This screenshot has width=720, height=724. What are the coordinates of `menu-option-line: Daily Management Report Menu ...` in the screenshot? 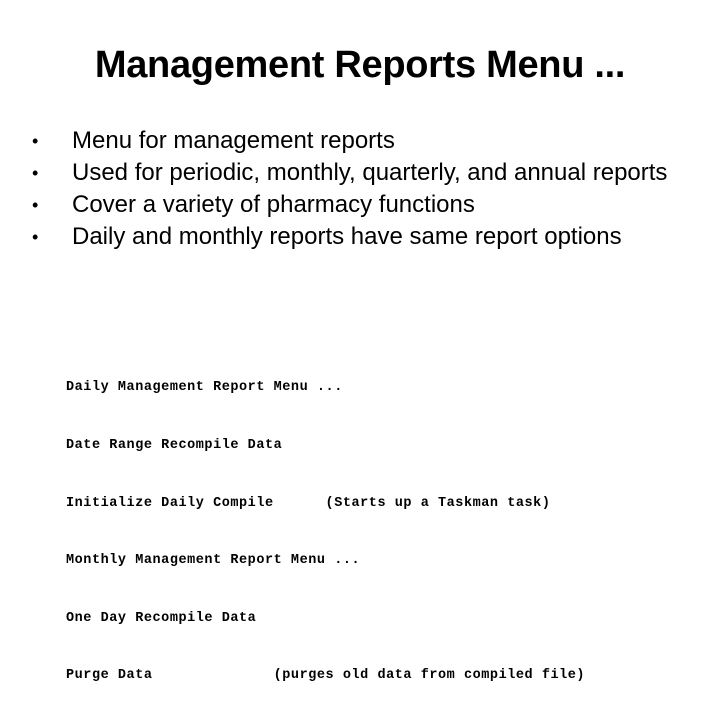 It's located at (204, 388).